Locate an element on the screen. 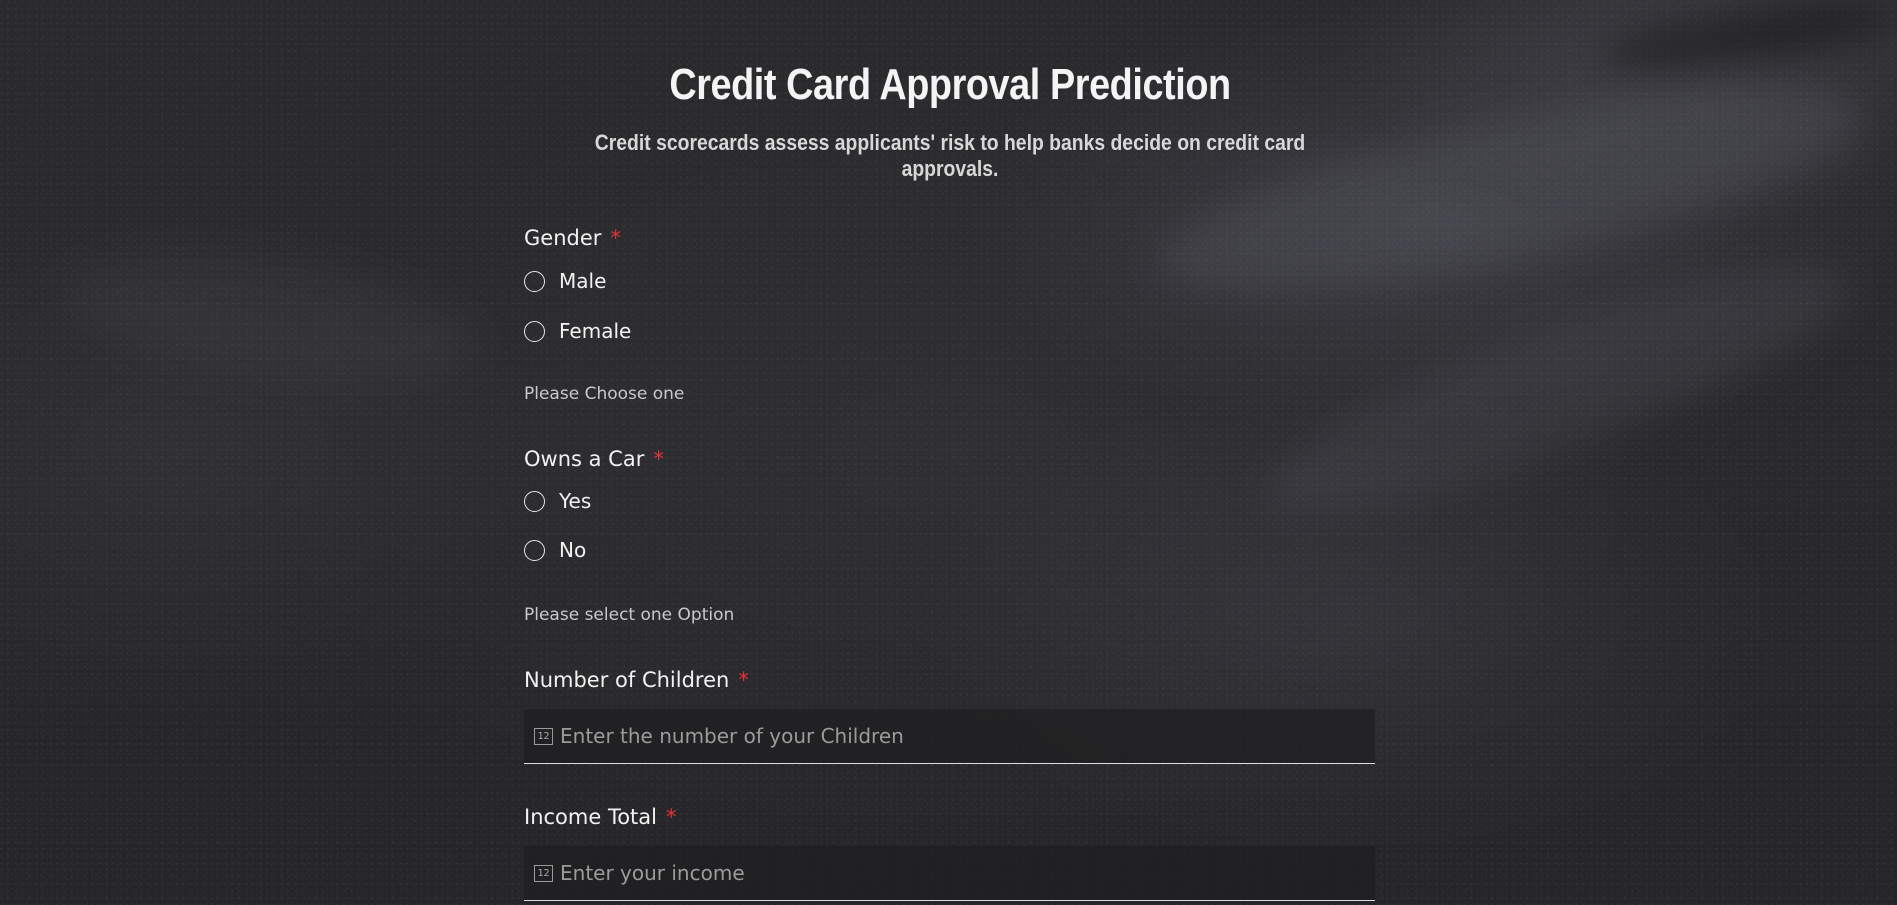  owns-car-label: Owns a Car * is located at coordinates (594, 459).